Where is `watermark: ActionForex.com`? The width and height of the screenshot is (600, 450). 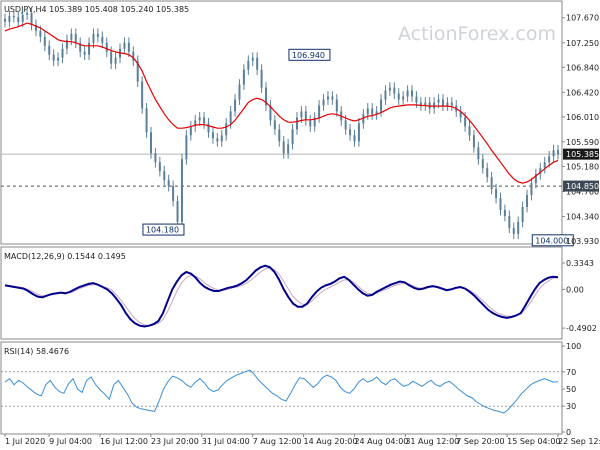
watermark: ActionForex.com is located at coordinates (477, 34).